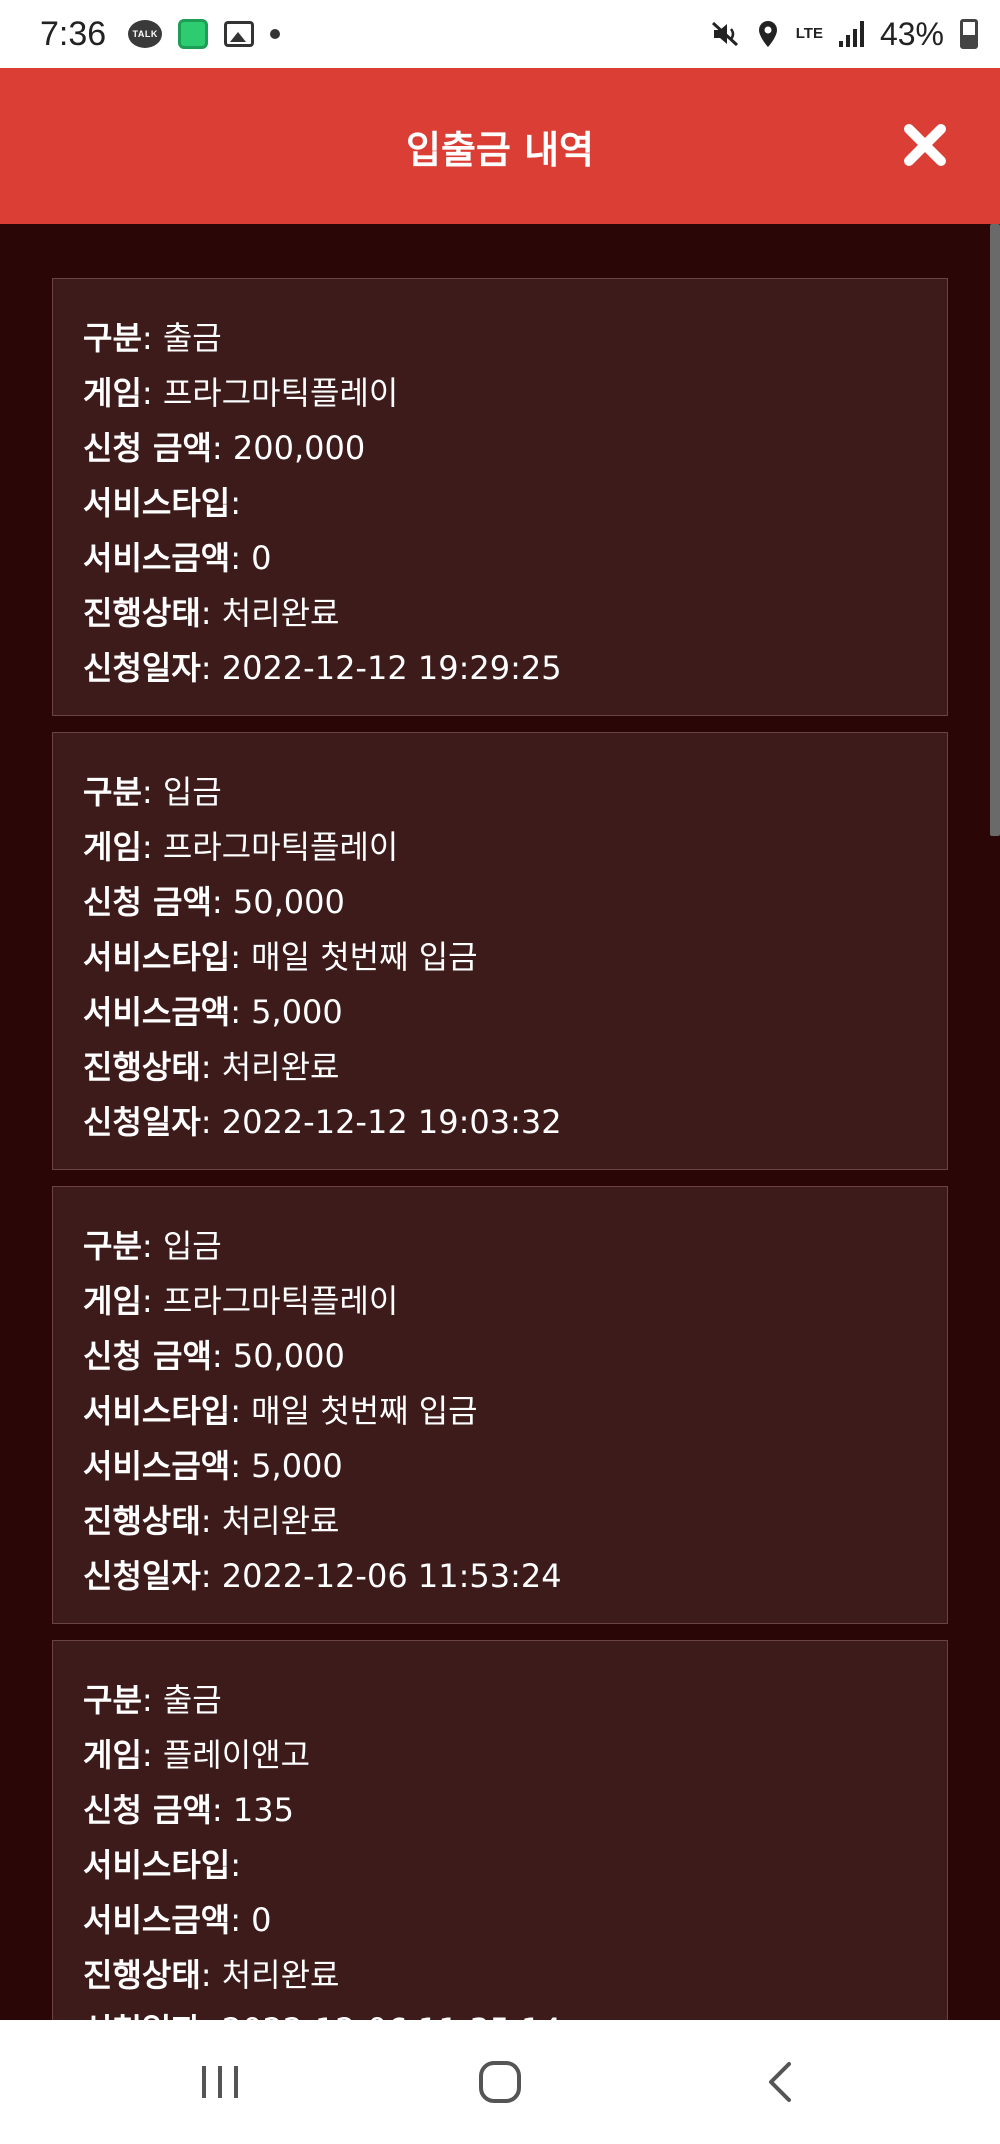 Image resolution: width=1000 pixels, height=2144 pixels. I want to click on status-bar-right: LTE 43%, so click(844, 34).